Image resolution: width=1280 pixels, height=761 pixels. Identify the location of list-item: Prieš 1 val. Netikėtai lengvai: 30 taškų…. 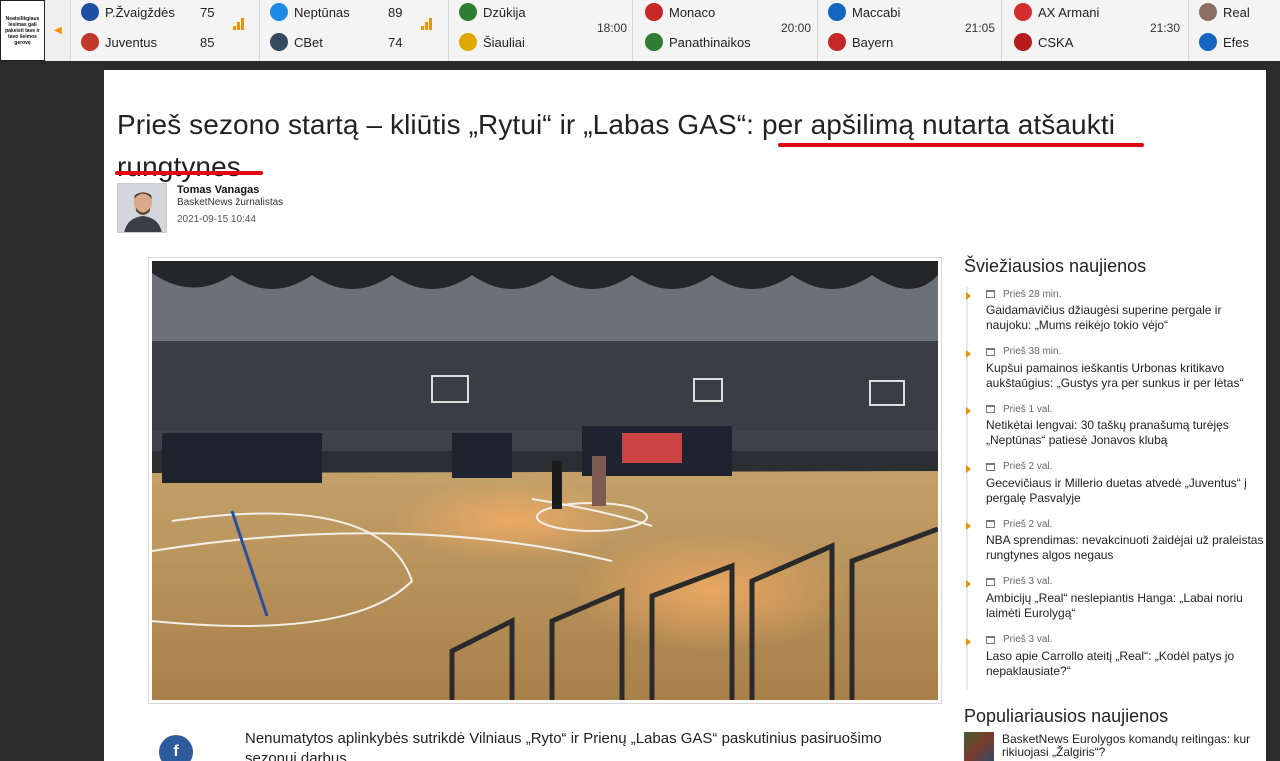
(1116, 431).